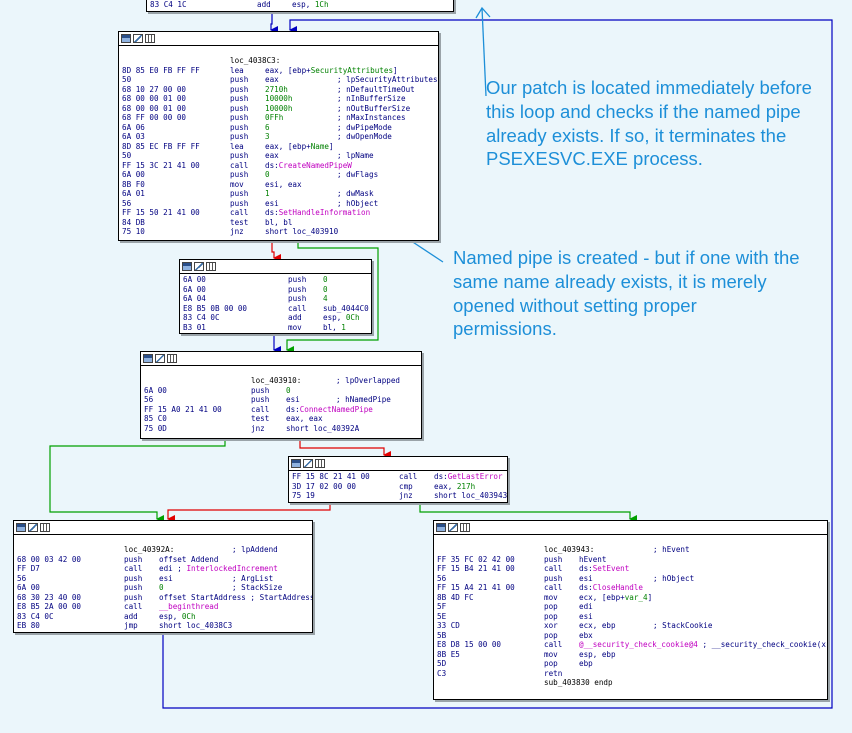  What do you see at coordinates (398, 487) in the screenshot?
I see `code-line: 3D 17 02 00 00 cmp eax, 217h` at bounding box center [398, 487].